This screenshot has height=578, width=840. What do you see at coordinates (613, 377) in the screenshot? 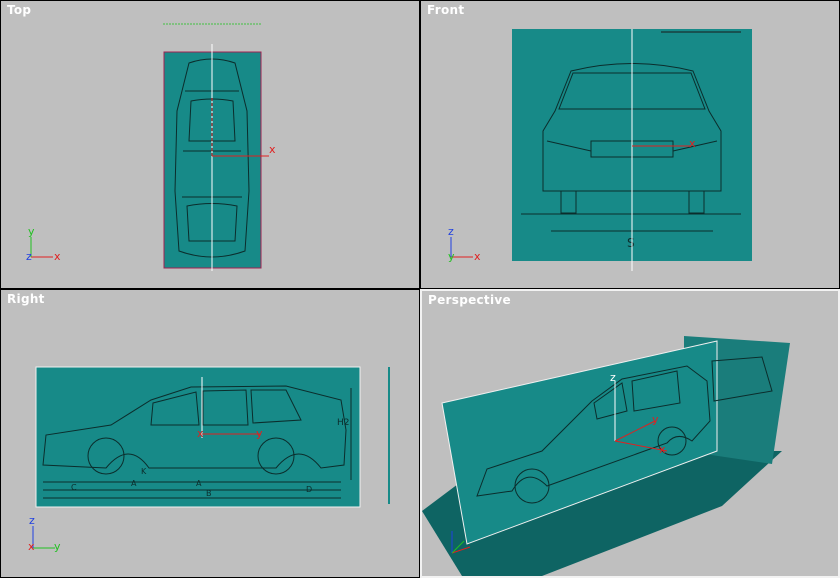
I see `gizmo-z-label: z` at bounding box center [613, 377].